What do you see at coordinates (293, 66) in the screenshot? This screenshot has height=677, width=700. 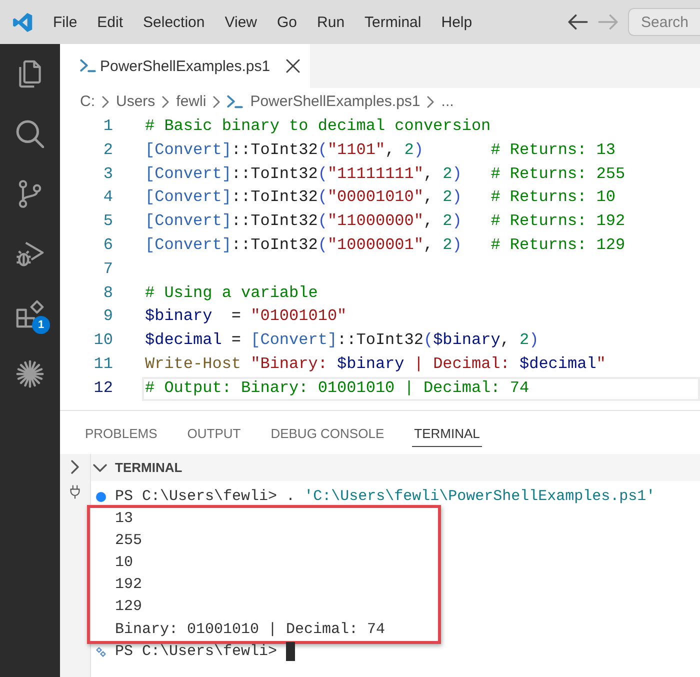 I see `close-icon` at bounding box center [293, 66].